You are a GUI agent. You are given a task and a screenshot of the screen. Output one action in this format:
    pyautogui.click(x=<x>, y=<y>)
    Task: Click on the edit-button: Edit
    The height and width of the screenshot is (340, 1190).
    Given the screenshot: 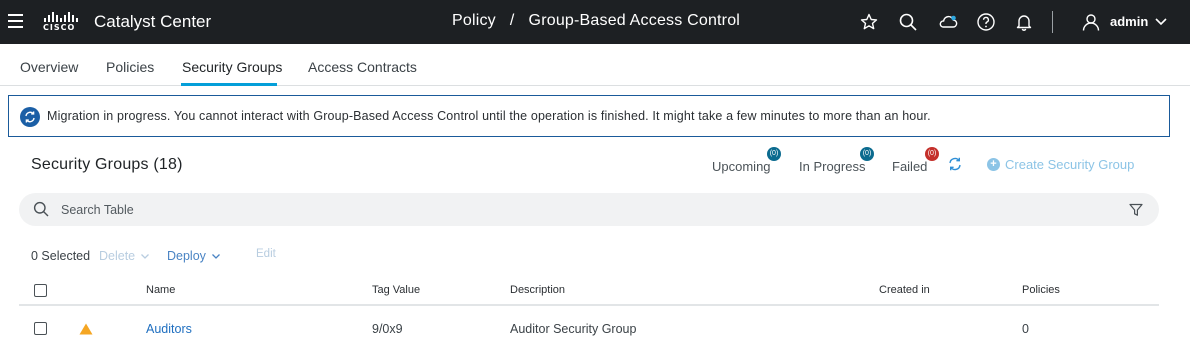 What is the action you would take?
    pyautogui.click(x=266, y=254)
    